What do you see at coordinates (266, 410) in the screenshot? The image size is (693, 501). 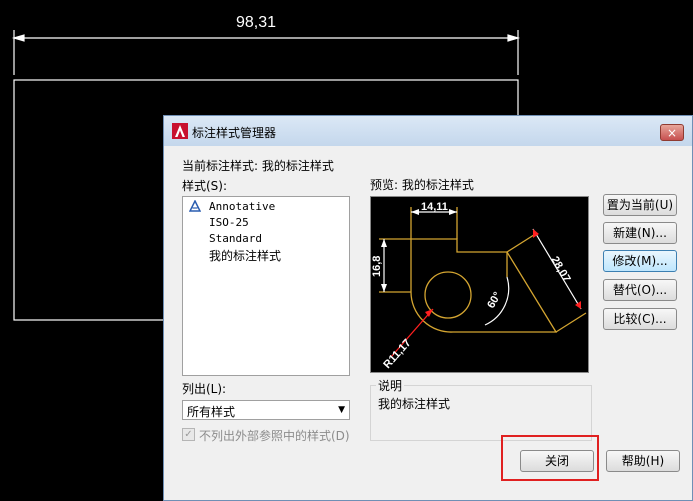 I see `list-filter-select: 所有样式 ▼` at bounding box center [266, 410].